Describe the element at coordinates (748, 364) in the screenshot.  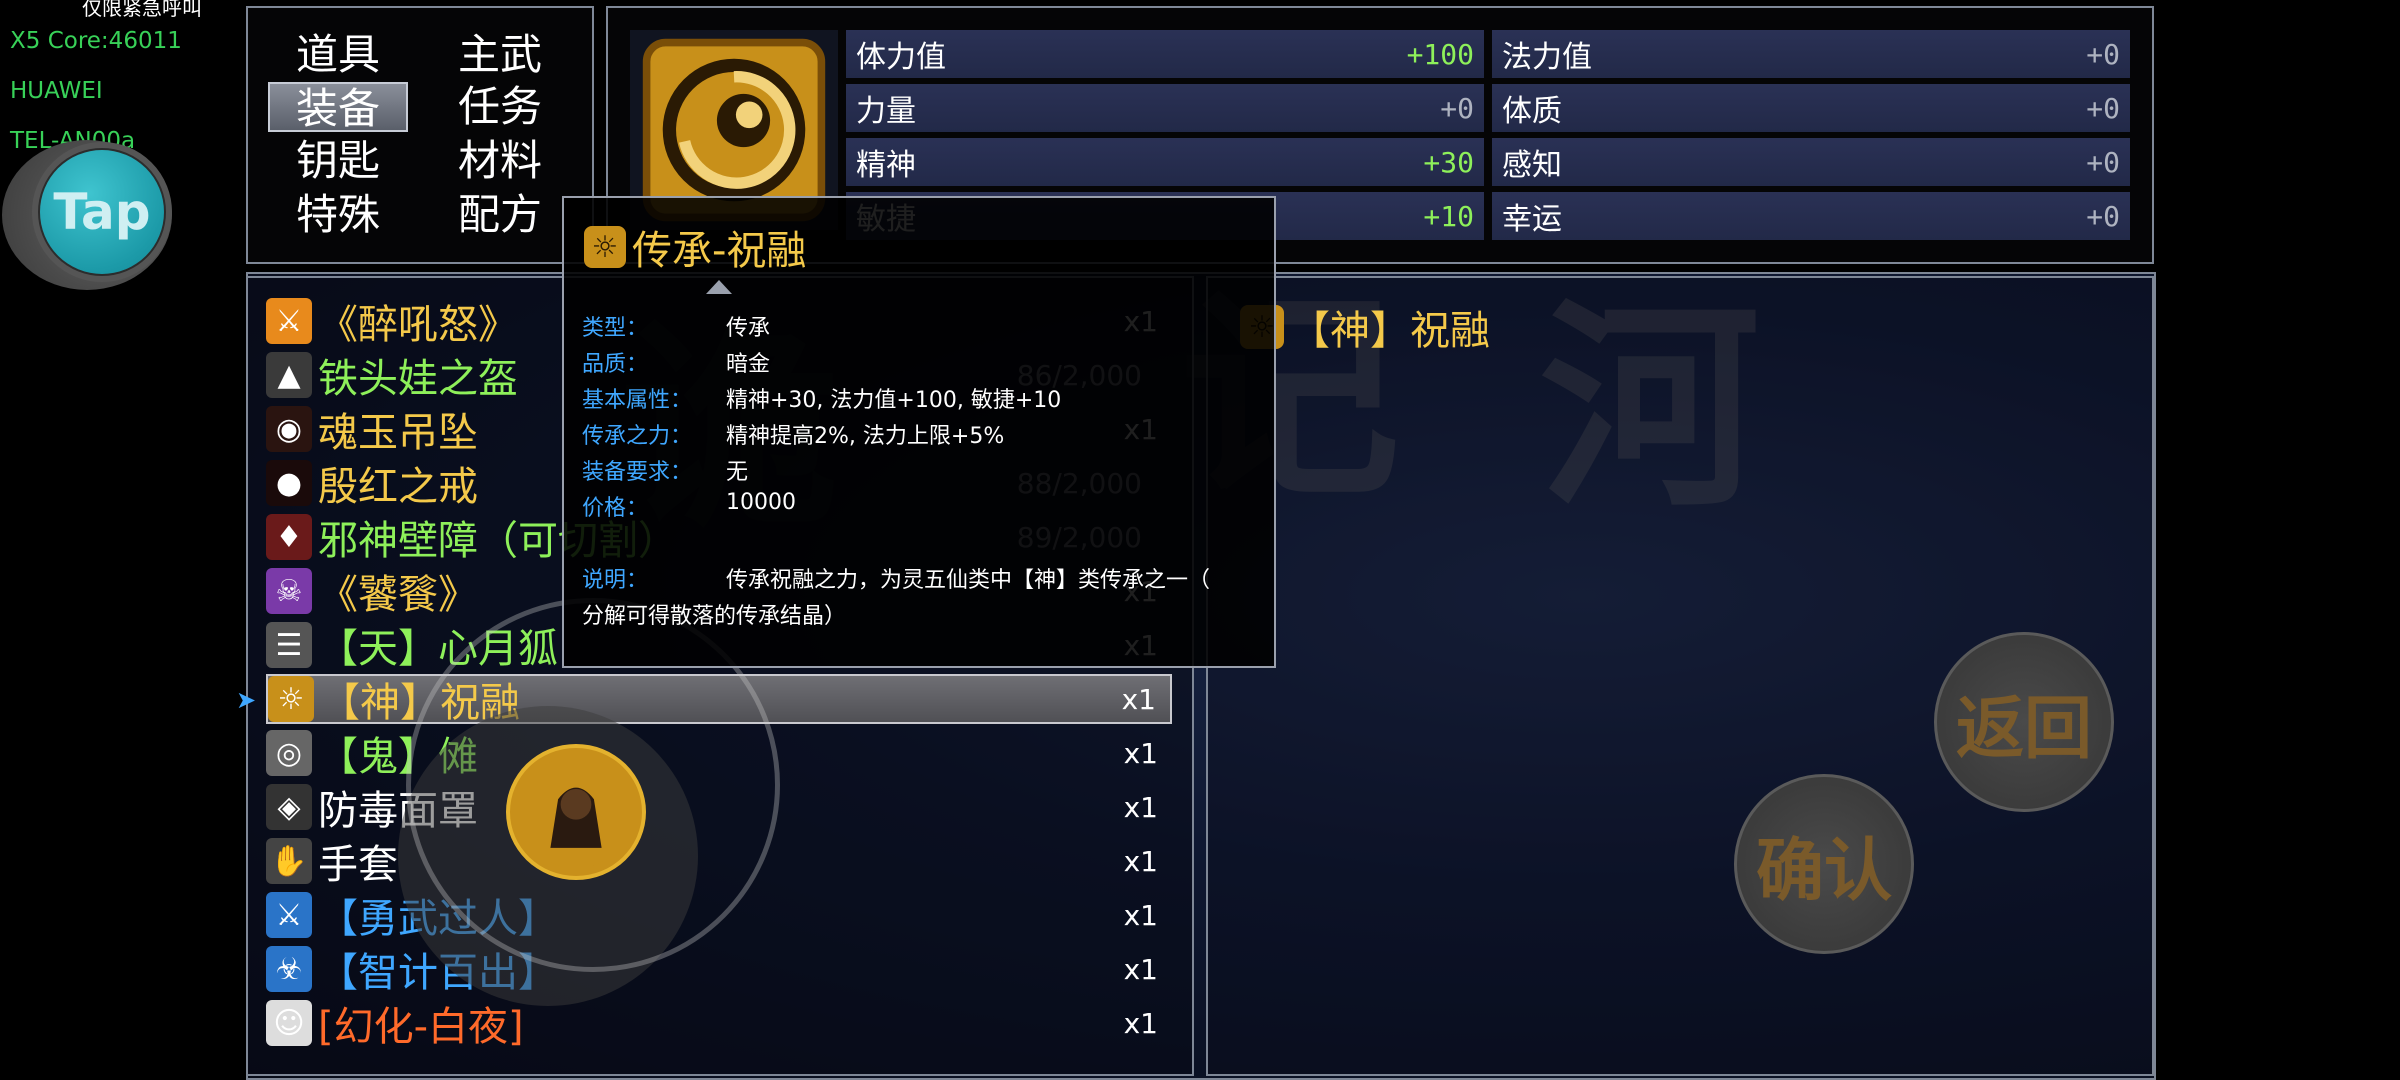
I see `tooltip-field-value: 暗金` at that location.